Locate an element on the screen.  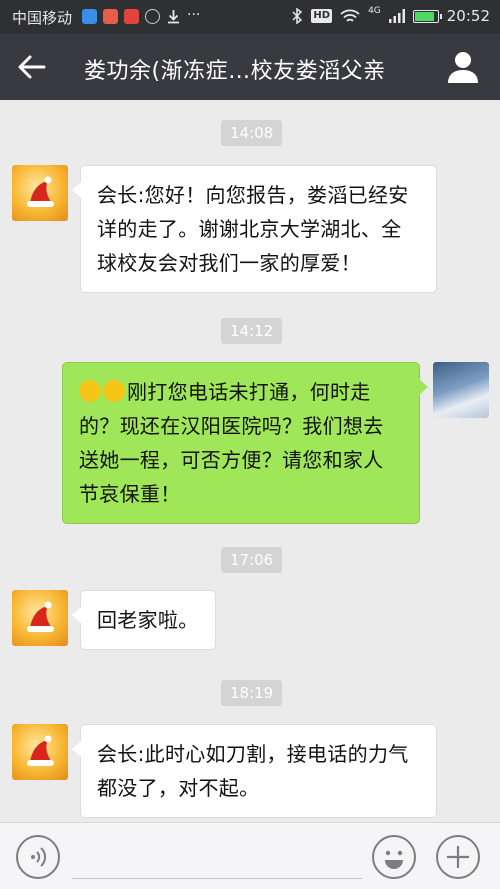
more-notifications-icon: ··· is located at coordinates (194, 15).